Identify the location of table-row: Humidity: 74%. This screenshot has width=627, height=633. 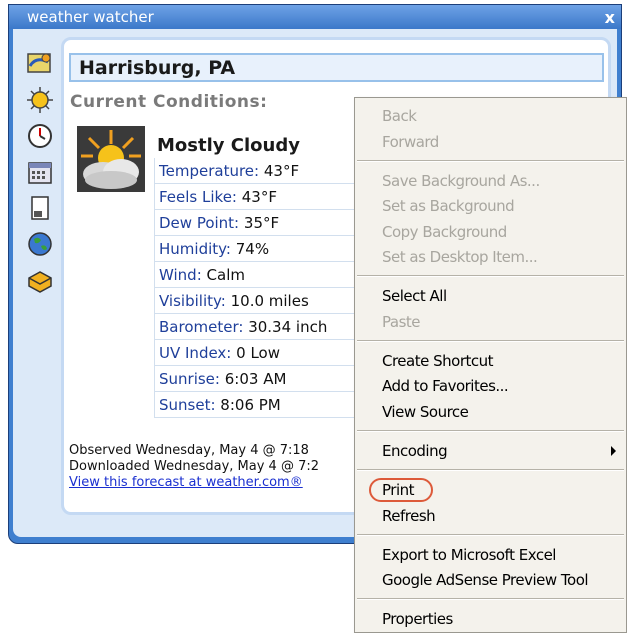
(259, 249).